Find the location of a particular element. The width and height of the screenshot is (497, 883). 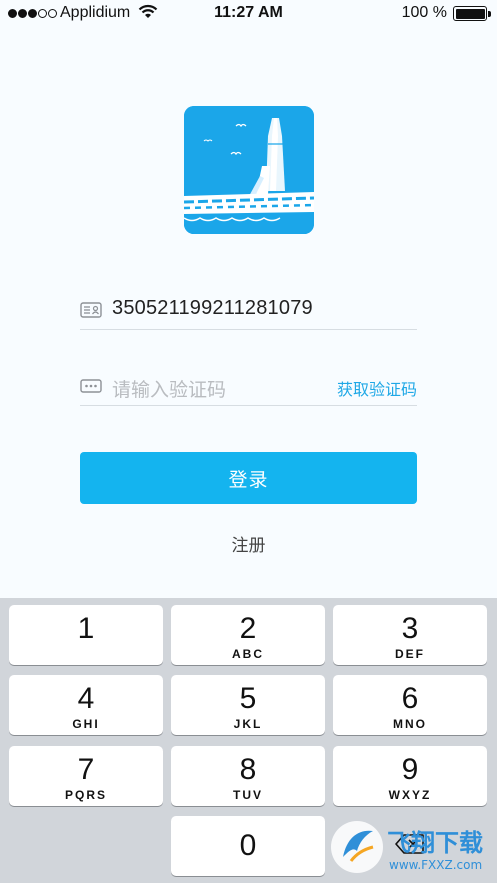

key-digit: 8 is located at coordinates (248, 769).